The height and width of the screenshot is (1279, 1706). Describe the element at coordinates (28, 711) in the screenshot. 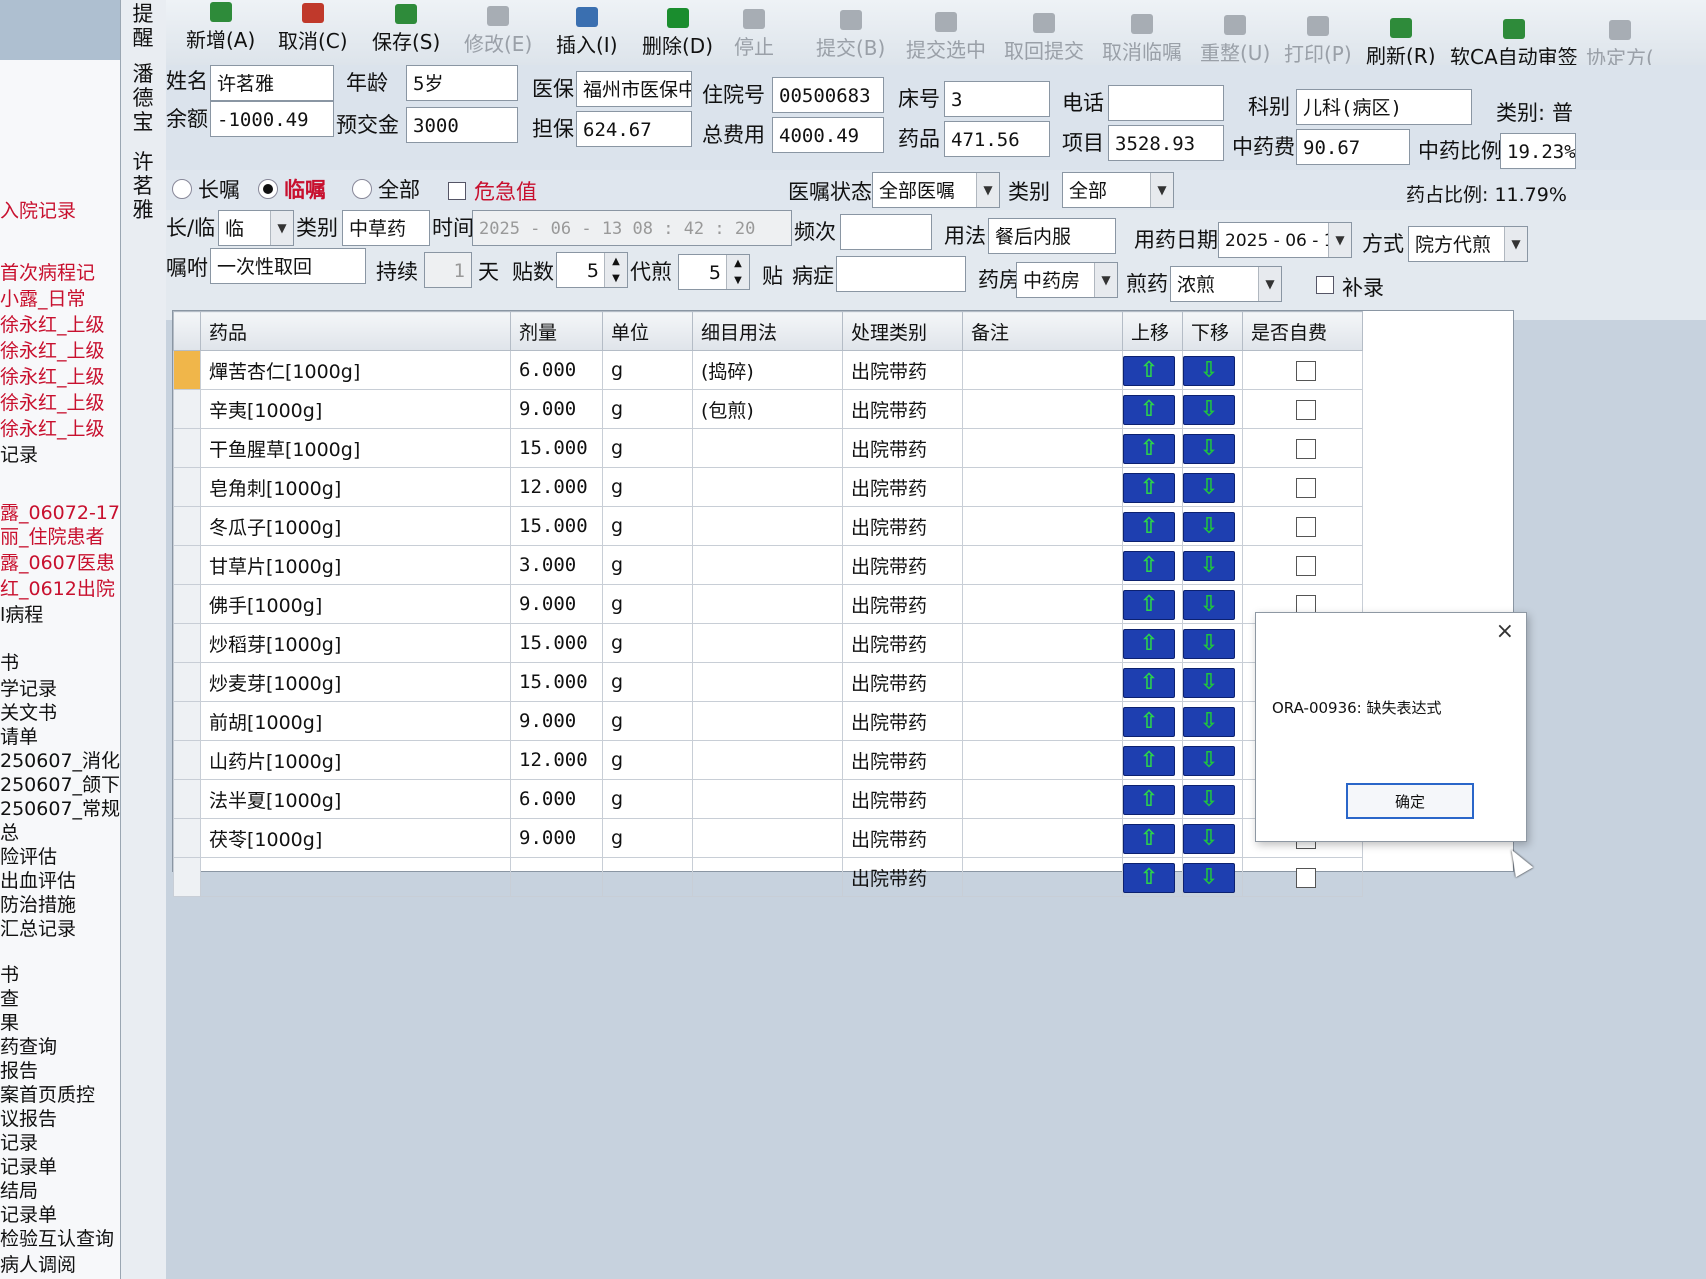

I see `record-tree-item: 关文书` at that location.